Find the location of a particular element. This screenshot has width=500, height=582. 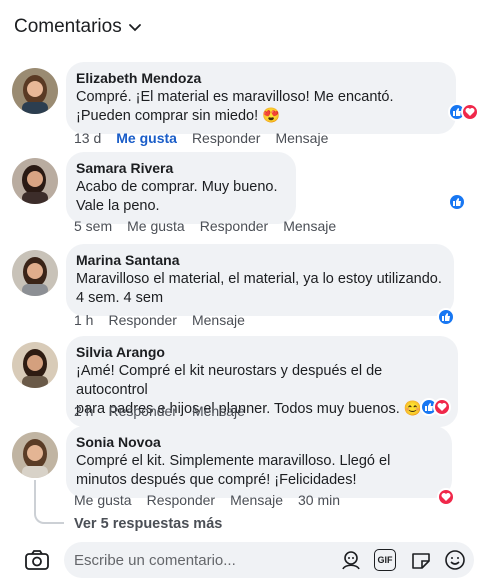

comment-author: Samara Rivera is located at coordinates (181, 168).